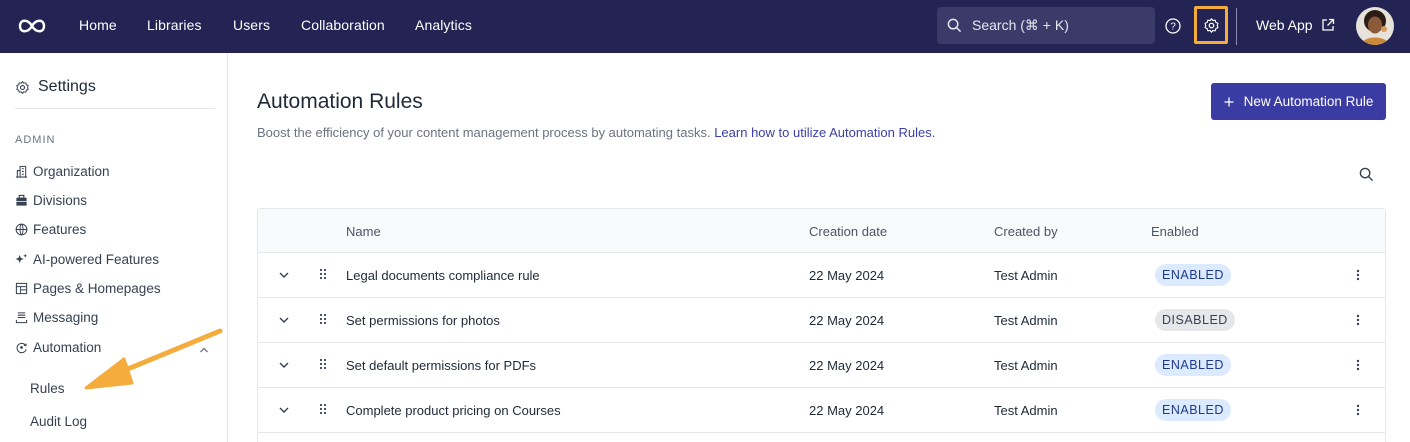  What do you see at coordinates (21, 200) in the screenshot?
I see `briefcase-icon` at bounding box center [21, 200].